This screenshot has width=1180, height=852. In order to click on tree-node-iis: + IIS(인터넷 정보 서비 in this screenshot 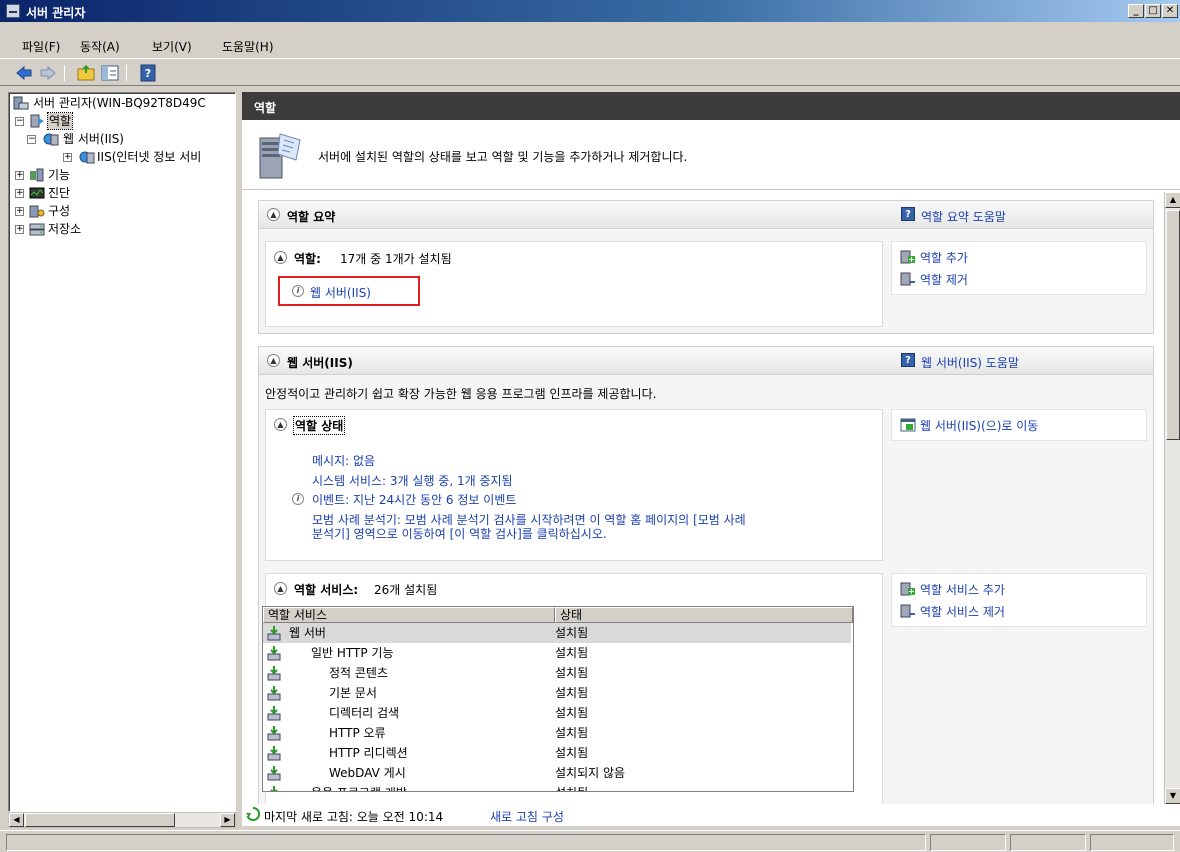, I will do `click(123, 157)`.